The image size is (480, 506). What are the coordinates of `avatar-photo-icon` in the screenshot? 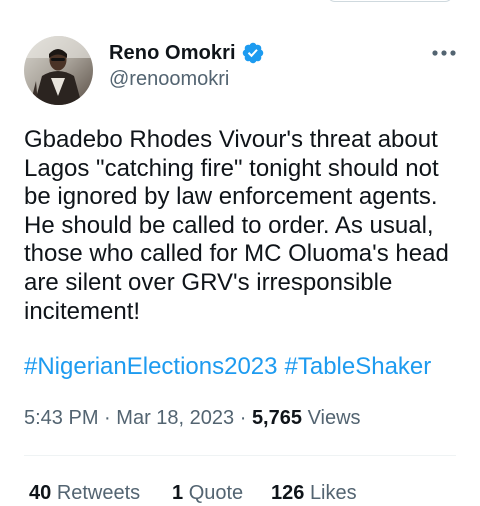 It's located at (58, 70).